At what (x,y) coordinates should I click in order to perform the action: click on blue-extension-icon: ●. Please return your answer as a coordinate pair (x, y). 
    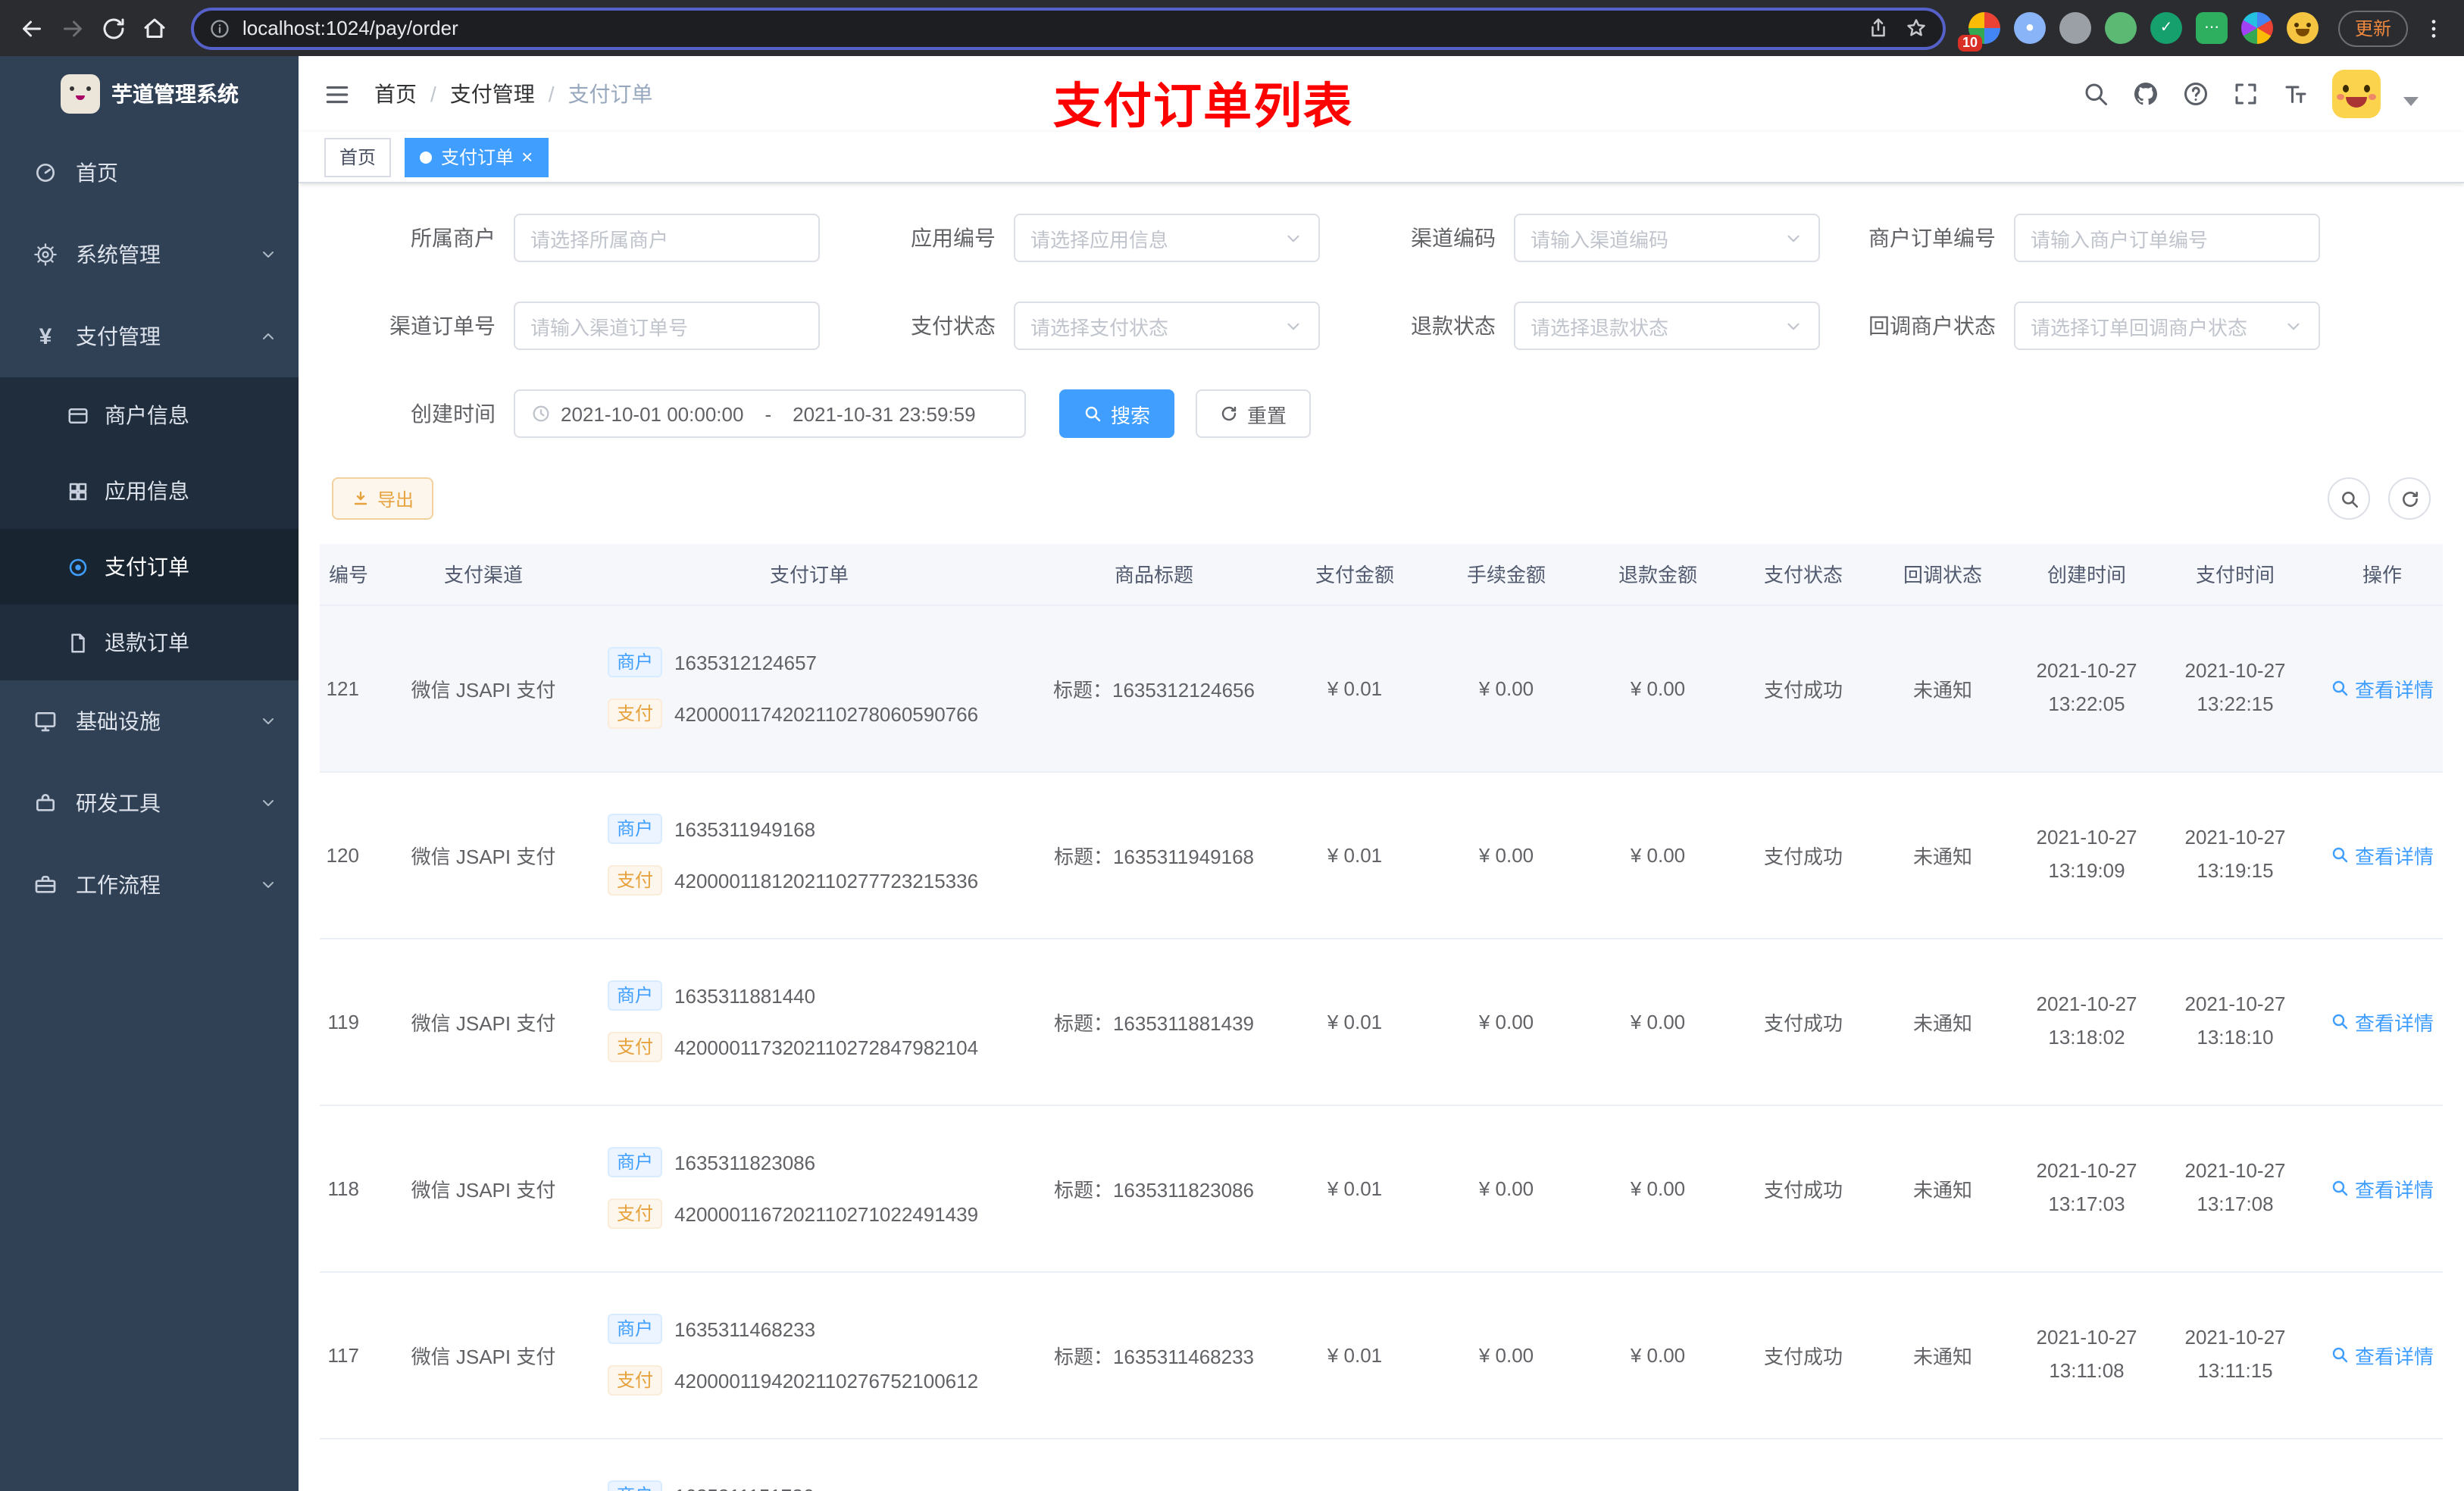
    Looking at the image, I should click on (2029, 28).